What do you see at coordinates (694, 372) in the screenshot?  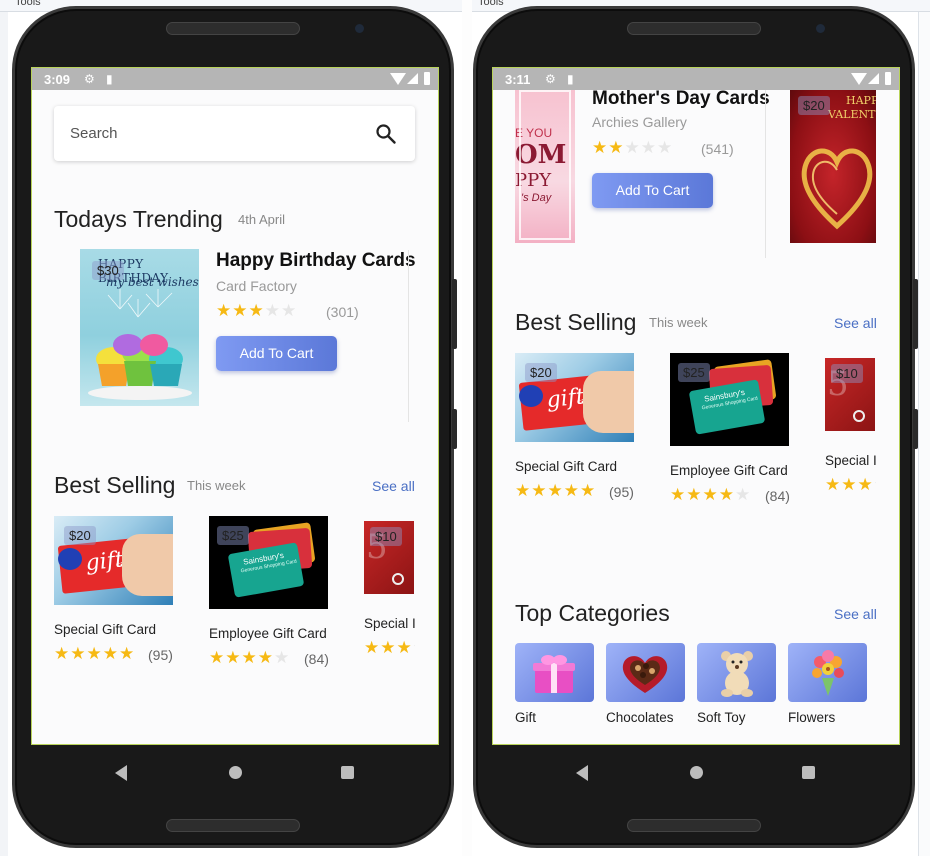 I see `price-tag: $25` at bounding box center [694, 372].